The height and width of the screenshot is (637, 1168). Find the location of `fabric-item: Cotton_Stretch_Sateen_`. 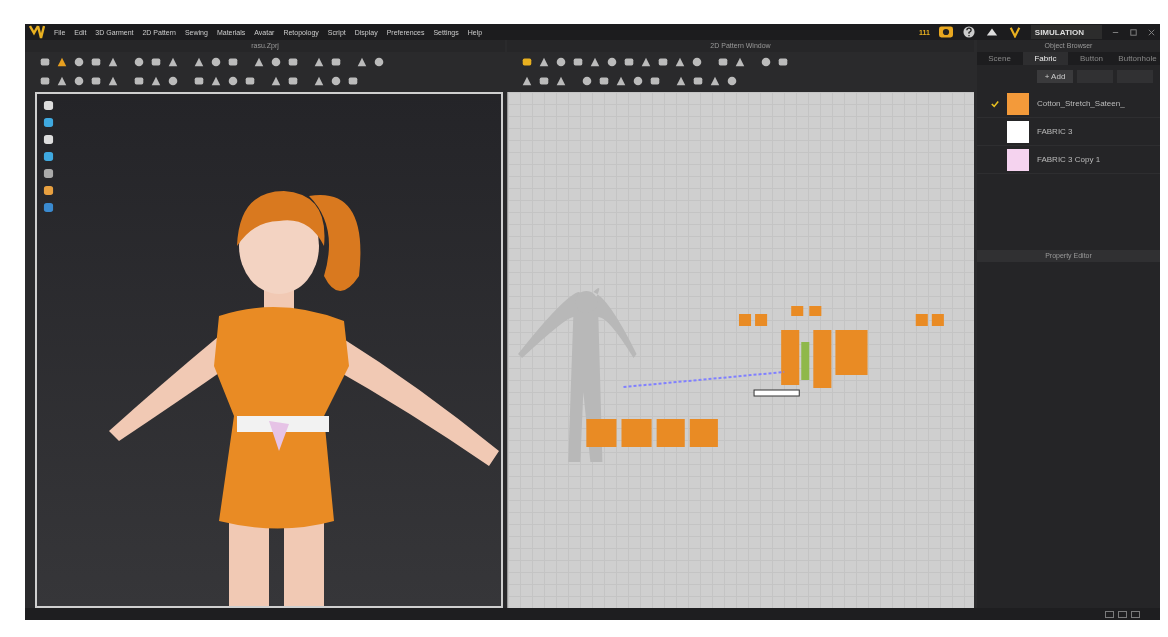

fabric-item: Cotton_Stretch_Sateen_ is located at coordinates (1068, 104).